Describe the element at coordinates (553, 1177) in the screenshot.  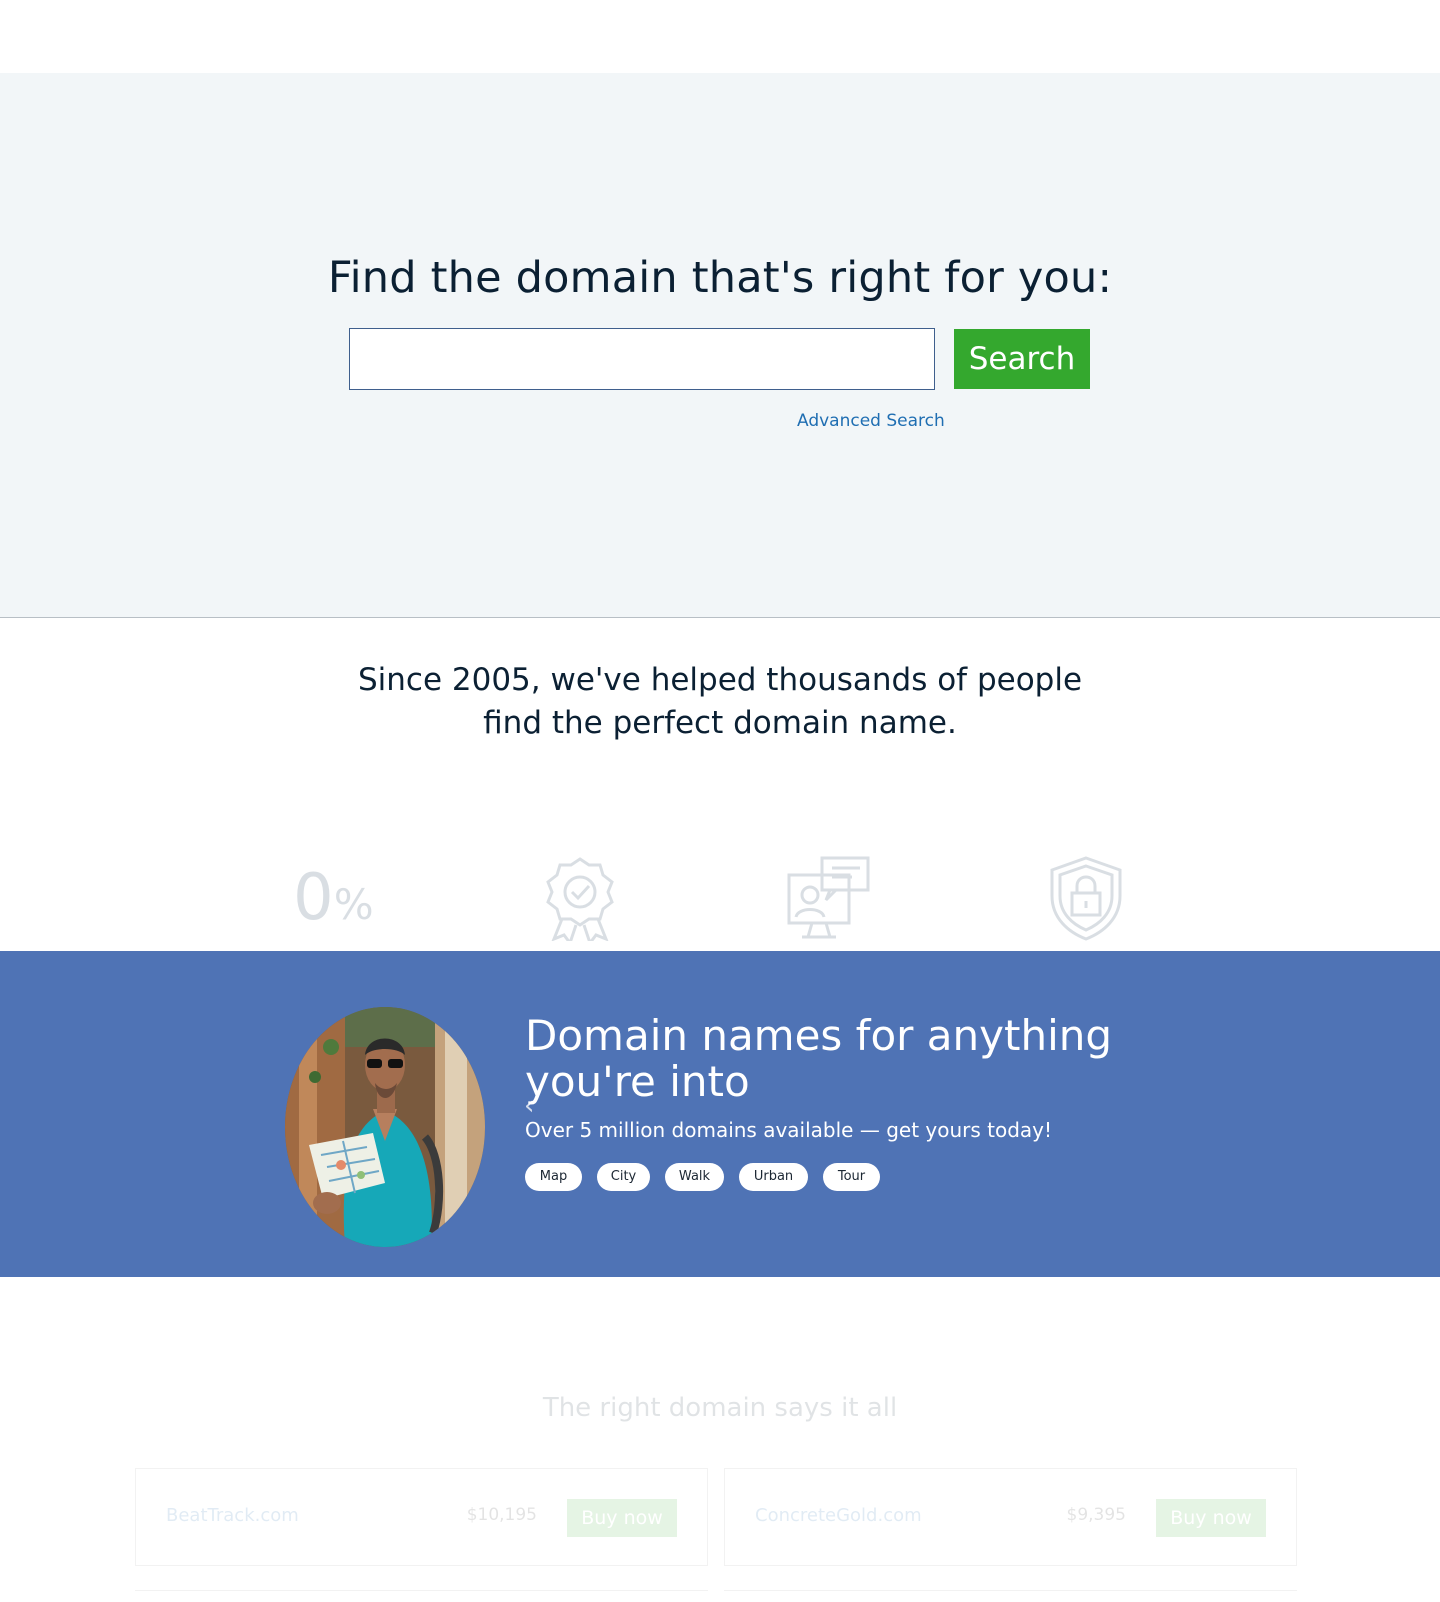
I see `tag-map: Map` at that location.